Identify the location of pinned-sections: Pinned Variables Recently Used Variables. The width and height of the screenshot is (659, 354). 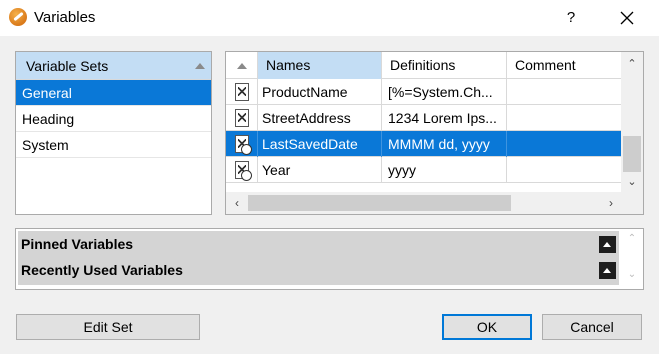
(318, 258).